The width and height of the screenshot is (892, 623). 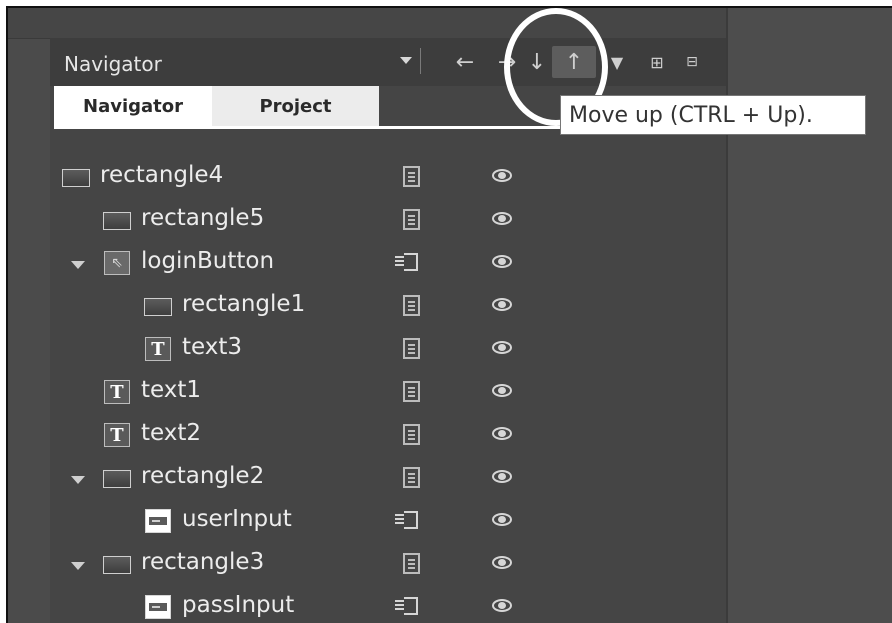 What do you see at coordinates (713, 115) in the screenshot?
I see `tooltip: Move up (CTRL + Up).` at bounding box center [713, 115].